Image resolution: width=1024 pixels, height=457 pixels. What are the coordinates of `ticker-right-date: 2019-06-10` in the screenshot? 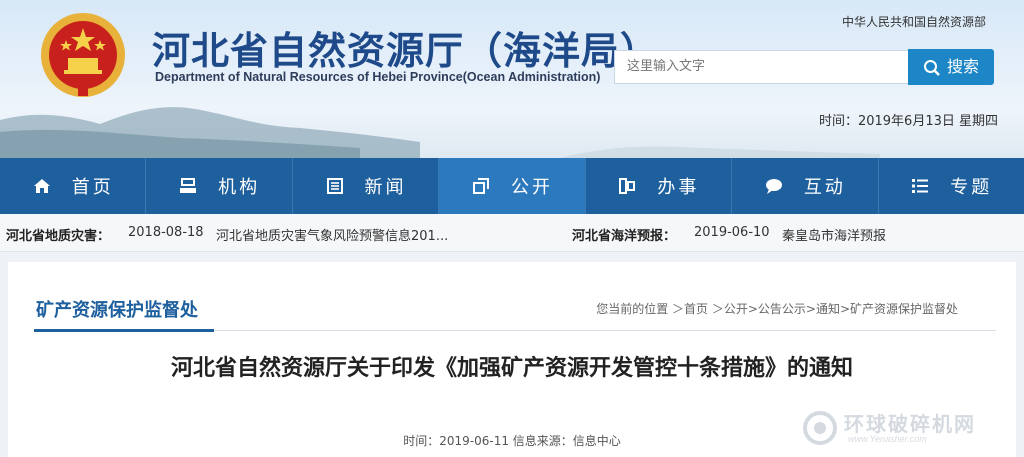 It's located at (732, 232).